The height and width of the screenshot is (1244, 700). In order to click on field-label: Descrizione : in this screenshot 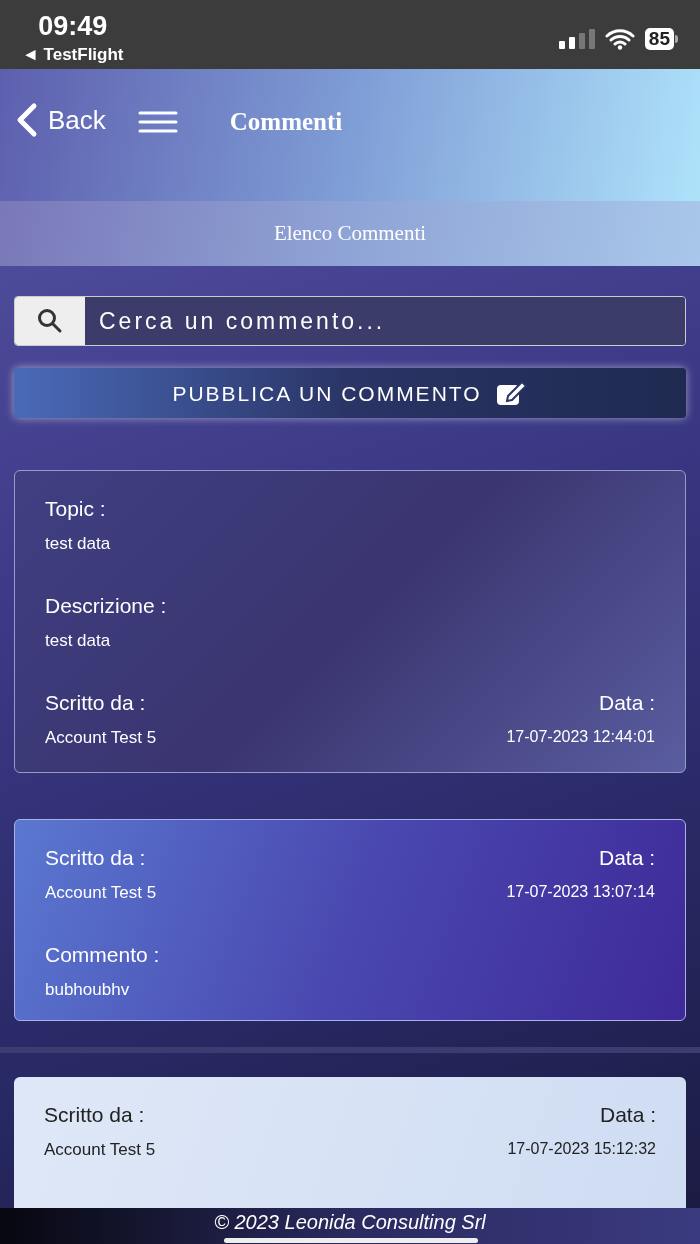, I will do `click(106, 606)`.